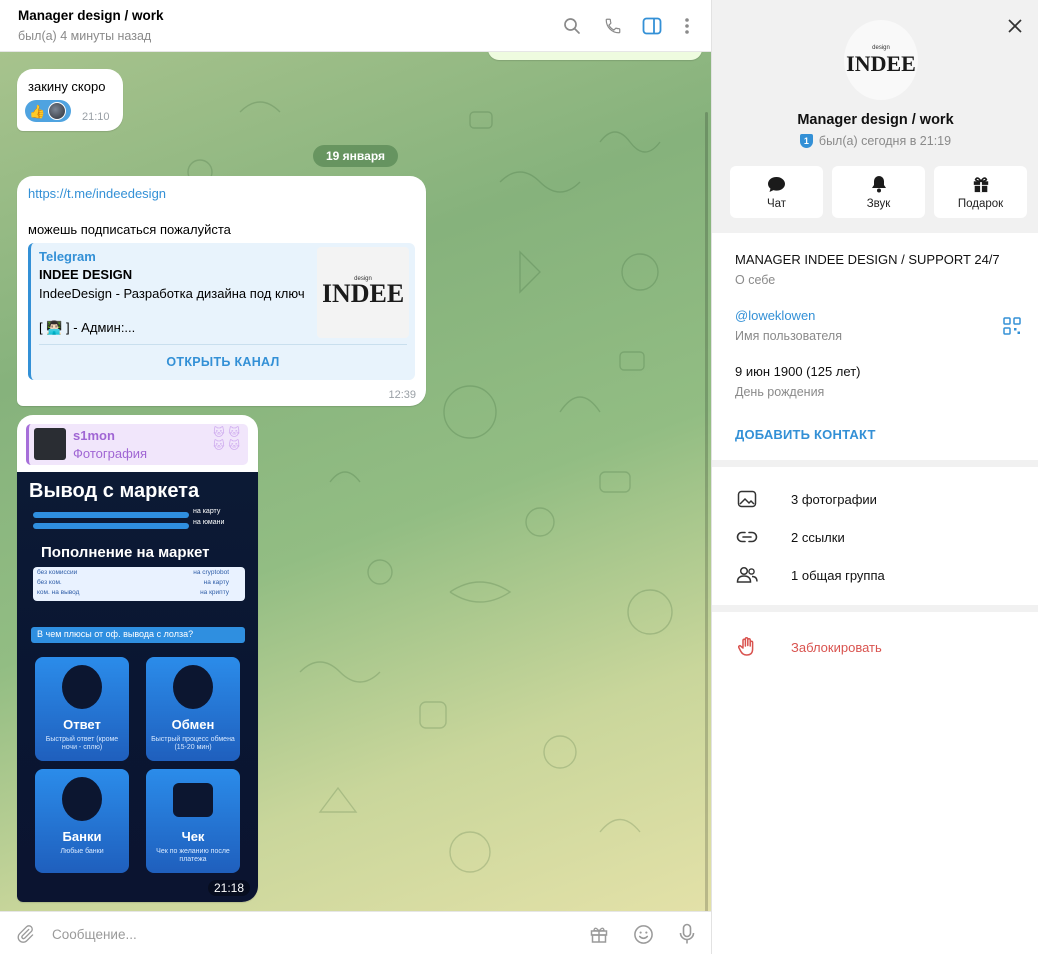 The width and height of the screenshot is (1038, 954). Describe the element at coordinates (82, 743) in the screenshot. I see `feature-card-subtitle: Быстрый ответ (кроме ночи - сплю)` at that location.